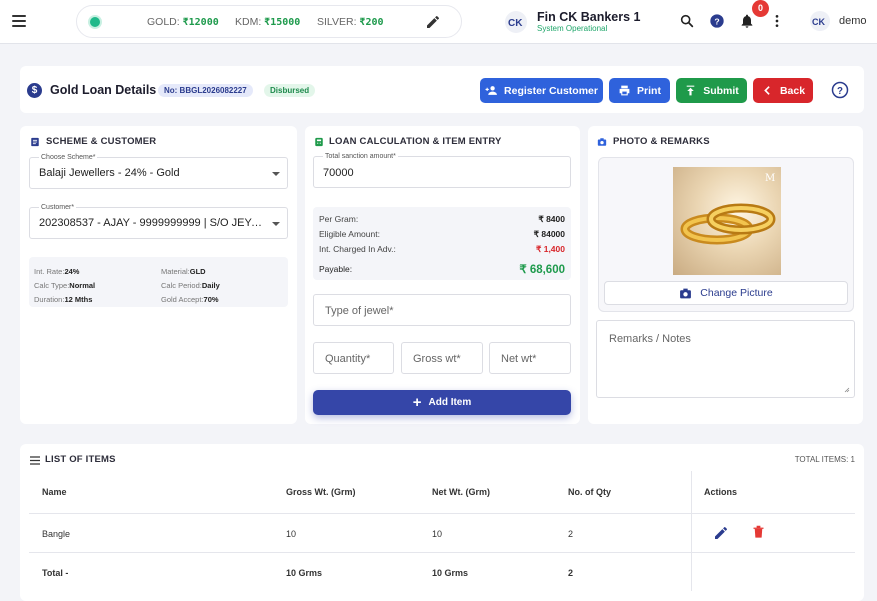 This screenshot has height=601, width=877. I want to click on gold-rate: GOLD: ₹12000, so click(183, 22).